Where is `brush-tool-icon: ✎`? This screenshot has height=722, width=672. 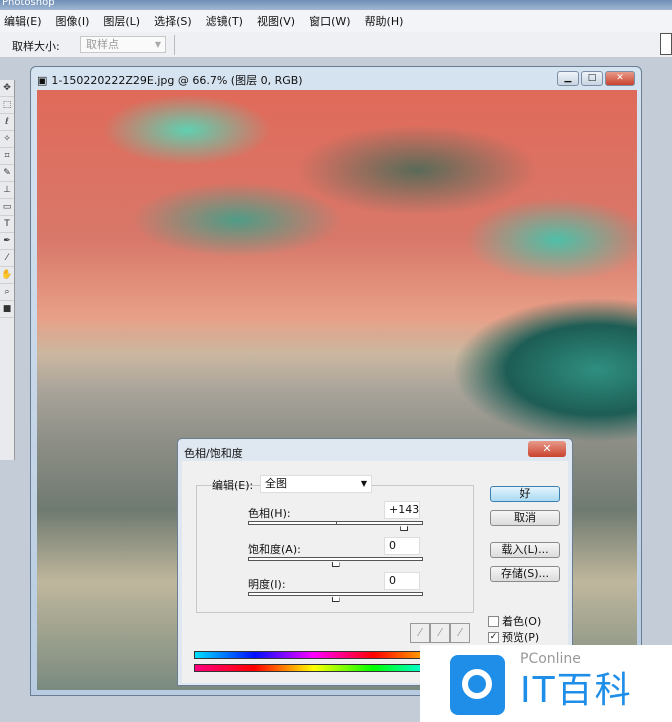
brush-tool-icon: ✎ is located at coordinates (7, 173).